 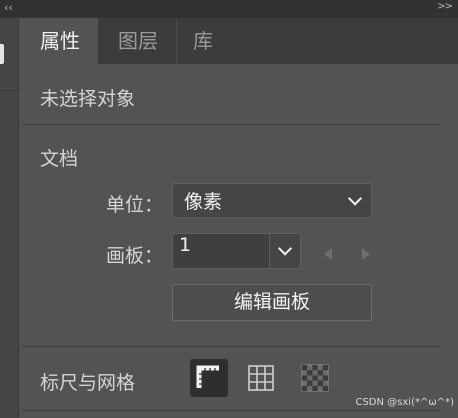 I want to click on left-tool-strip, so click(x=9, y=218).